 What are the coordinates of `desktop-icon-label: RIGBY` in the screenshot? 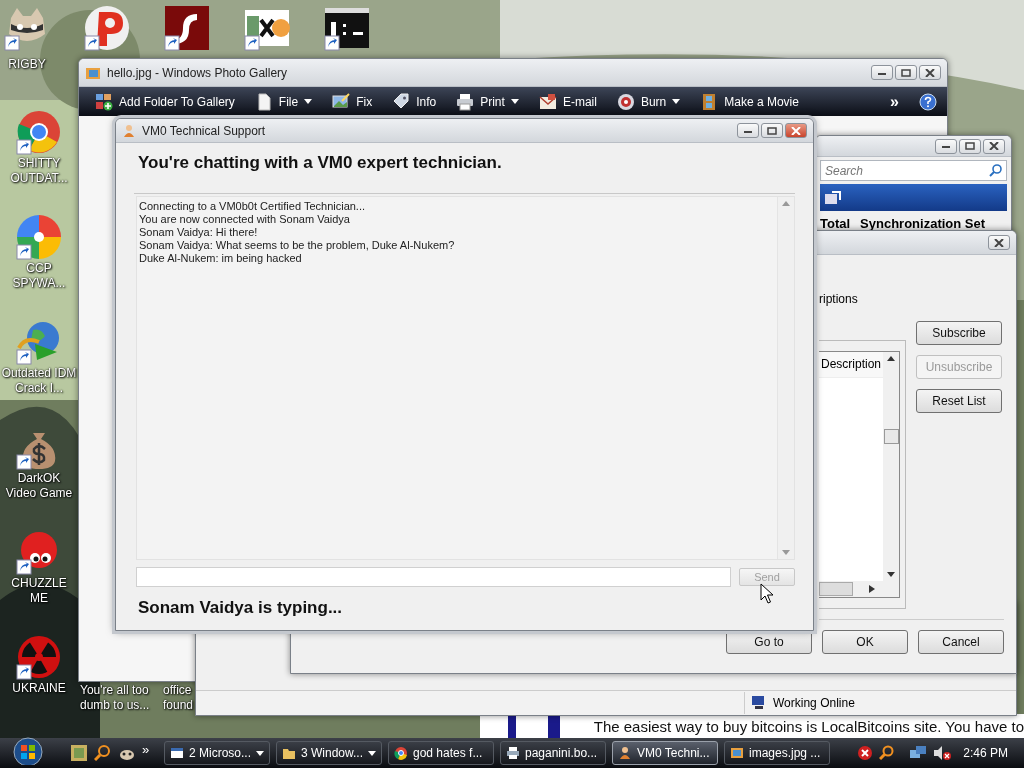 It's located at (27, 64).